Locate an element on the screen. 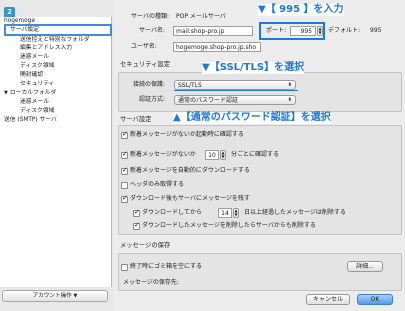 This screenshot has width=405, height=311. ok-button: OK is located at coordinates (375, 299).